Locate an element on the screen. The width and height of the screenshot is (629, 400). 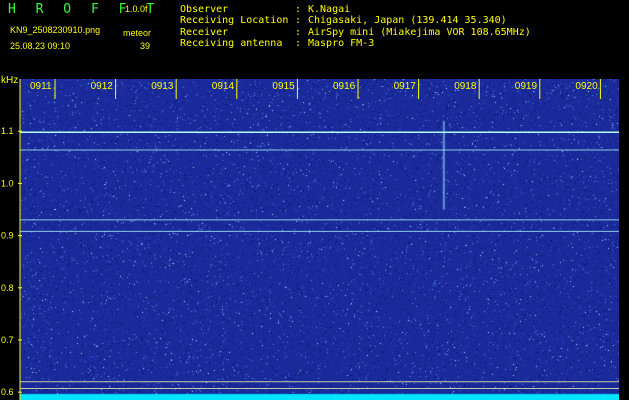
location-label: Receiving Location is located at coordinates (234, 20).